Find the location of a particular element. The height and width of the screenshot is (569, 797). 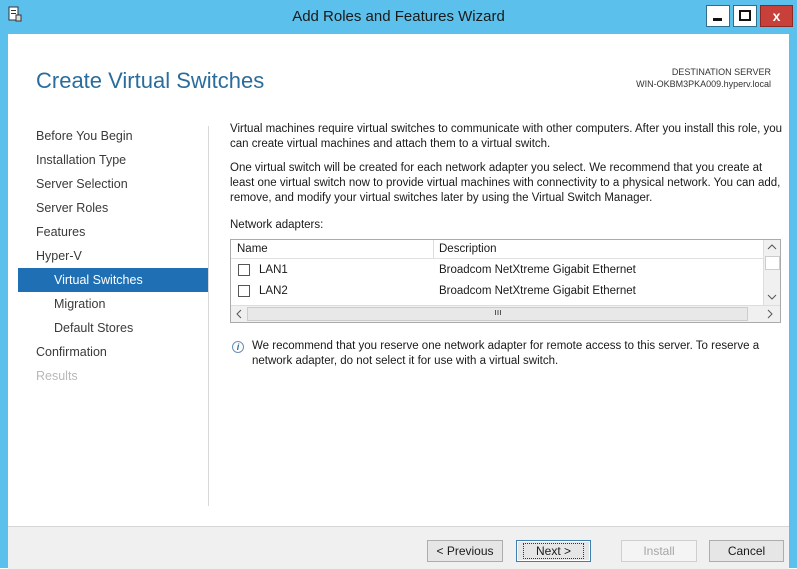

next-button-label: Next > is located at coordinates (553, 551).